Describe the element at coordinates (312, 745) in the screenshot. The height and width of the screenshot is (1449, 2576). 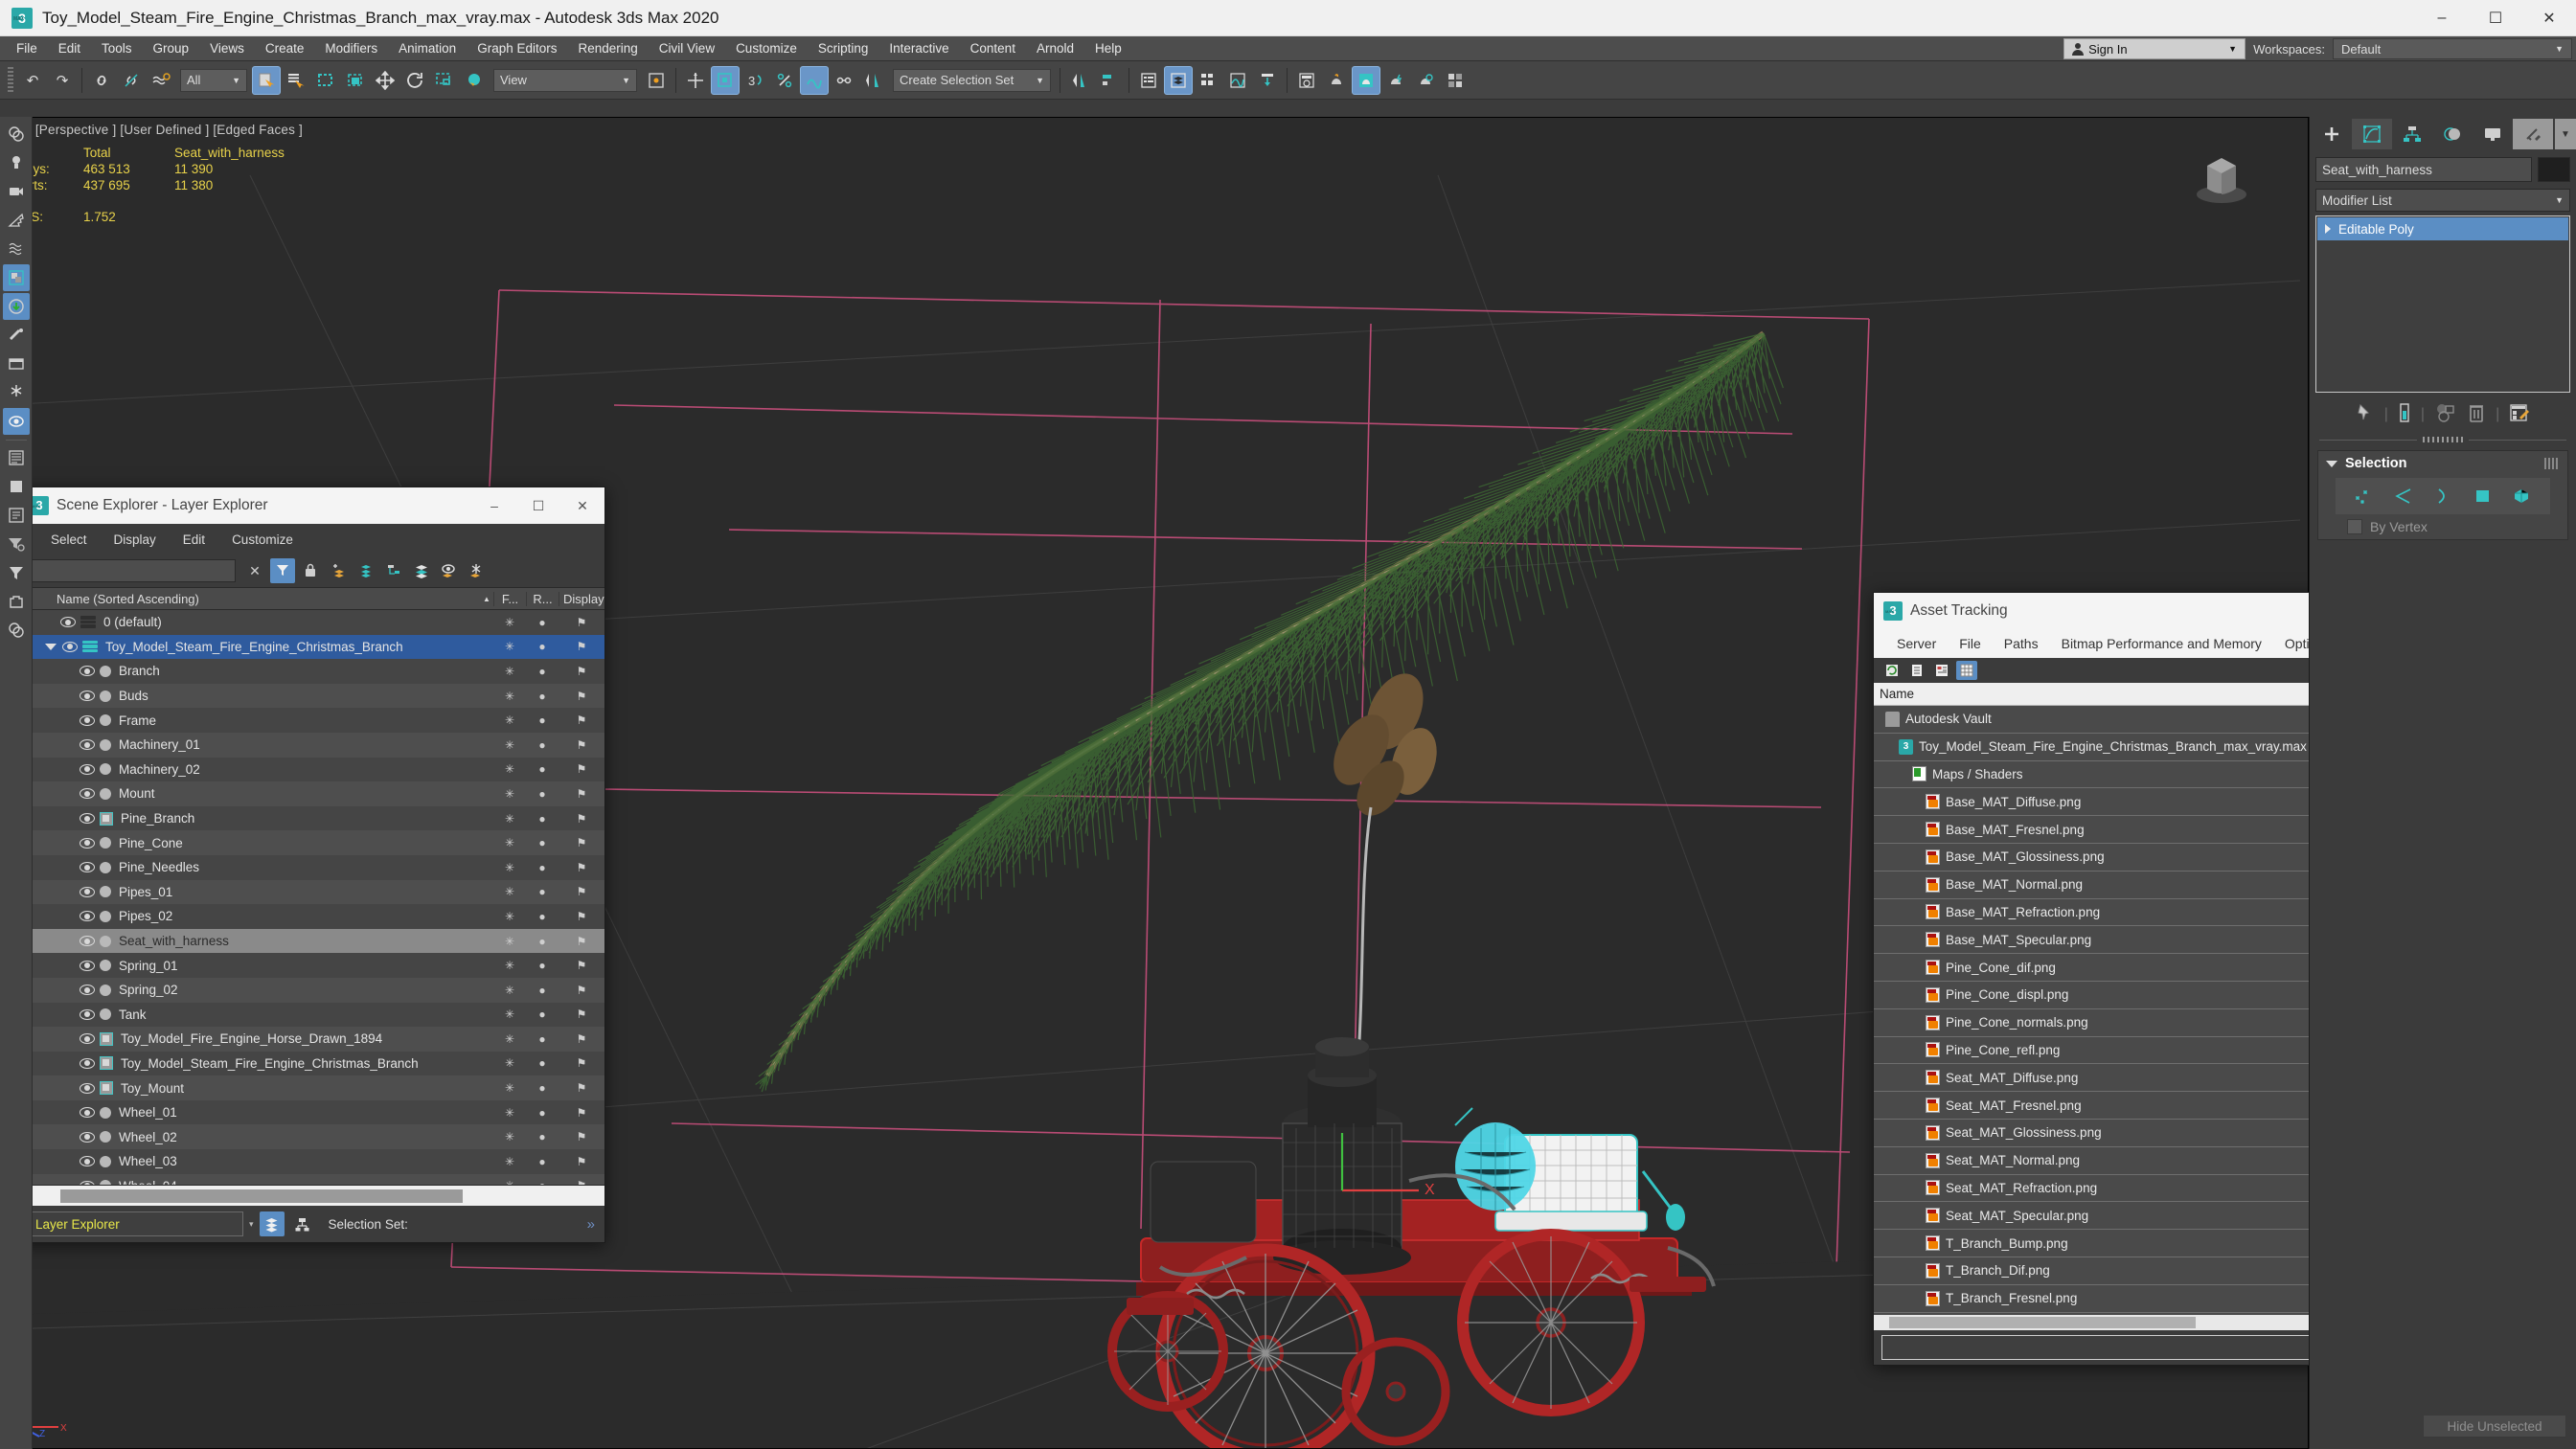
I see `layer-row: Machinery_01 ✳ ● ⚑` at that location.